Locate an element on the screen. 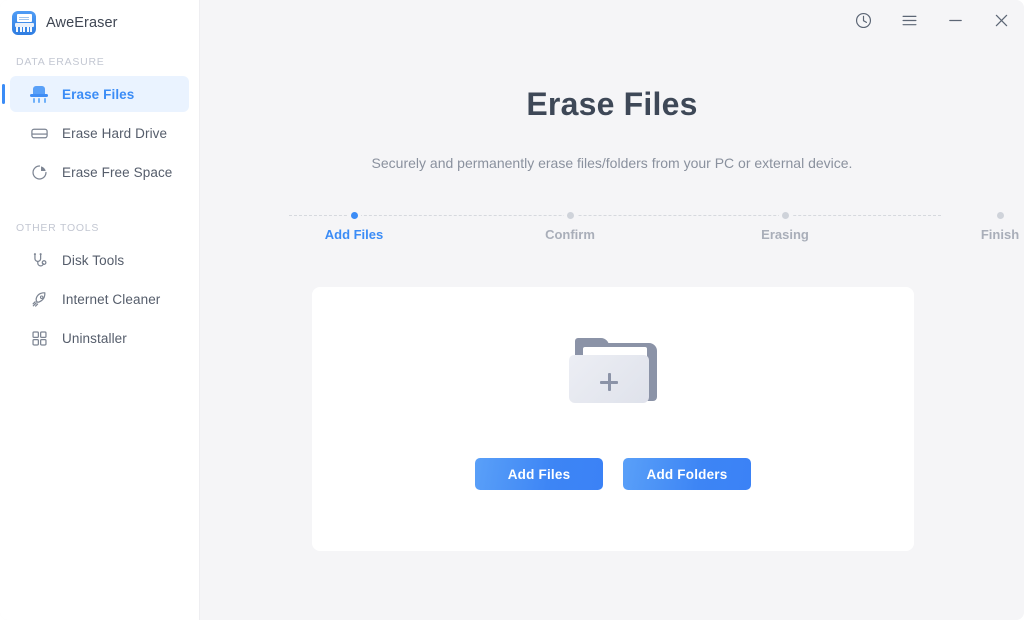 The image size is (1024, 620). app-brand: AweEraser is located at coordinates (99, 23).